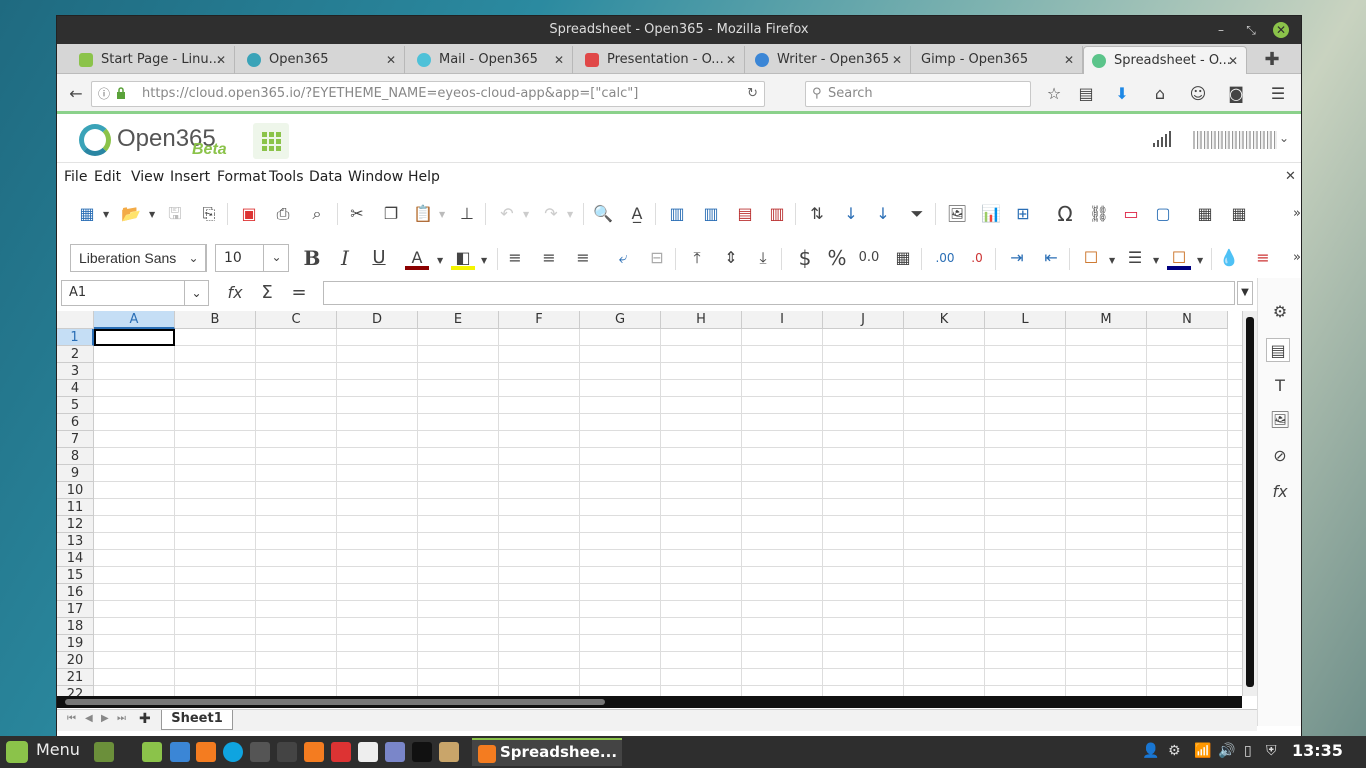 The width and height of the screenshot is (1366, 768). What do you see at coordinates (241, 177) in the screenshot?
I see `menu-format: Format` at bounding box center [241, 177].